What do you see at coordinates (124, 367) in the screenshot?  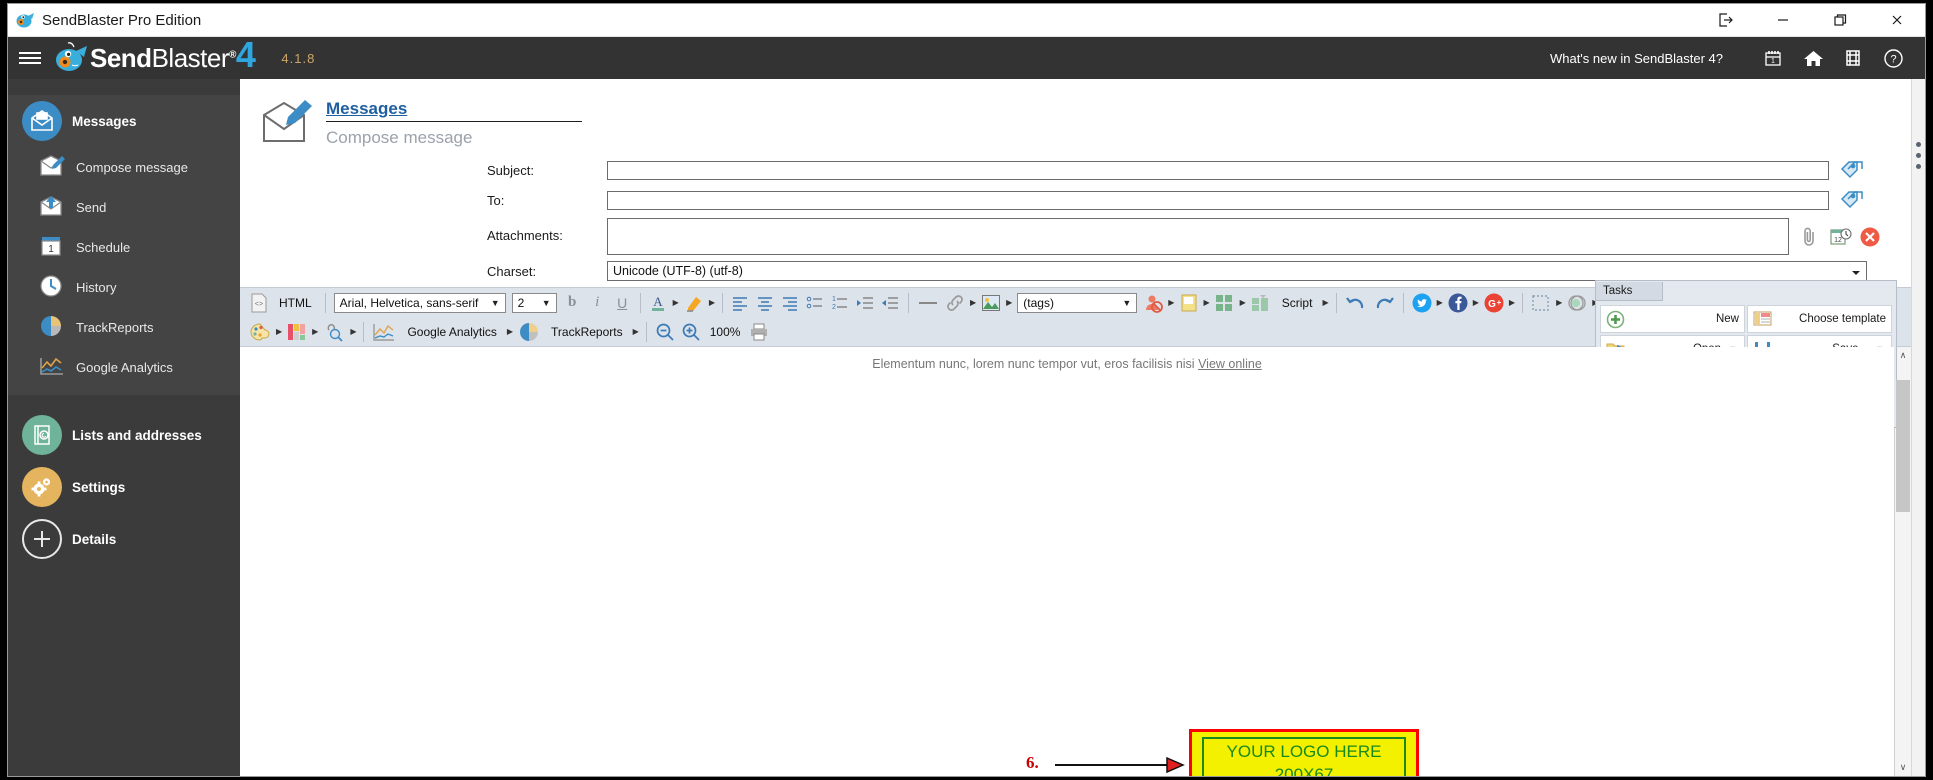 I see `sidebar-item-google-analytics: Google Analytics` at bounding box center [124, 367].